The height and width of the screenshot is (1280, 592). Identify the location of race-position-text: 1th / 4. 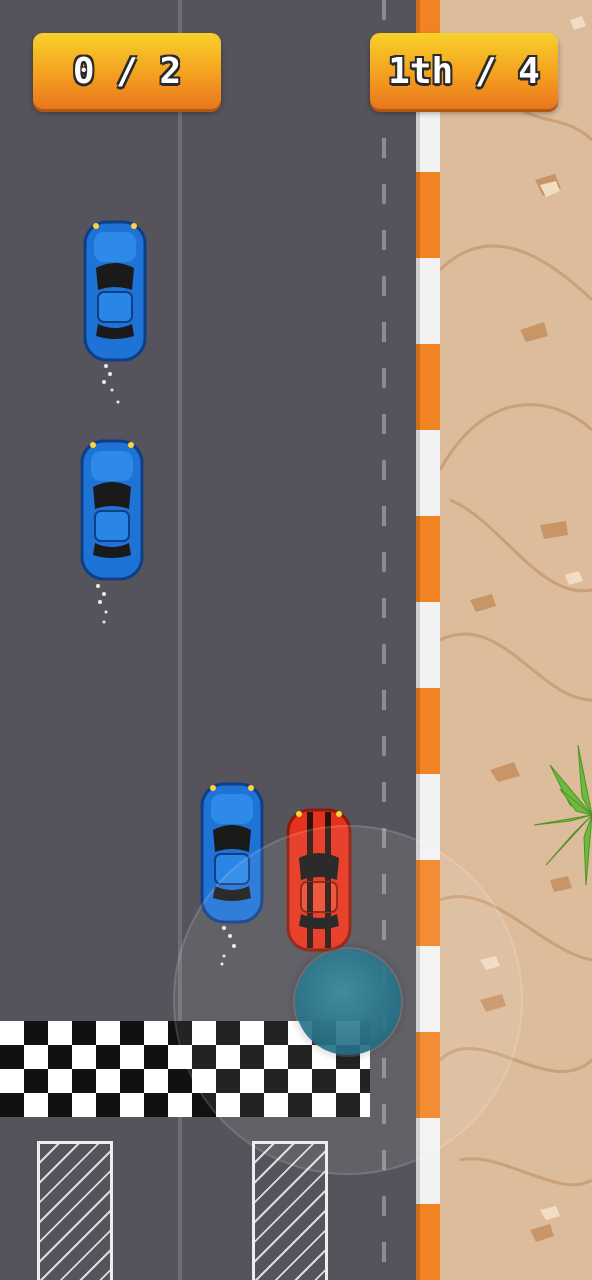
(464, 71).